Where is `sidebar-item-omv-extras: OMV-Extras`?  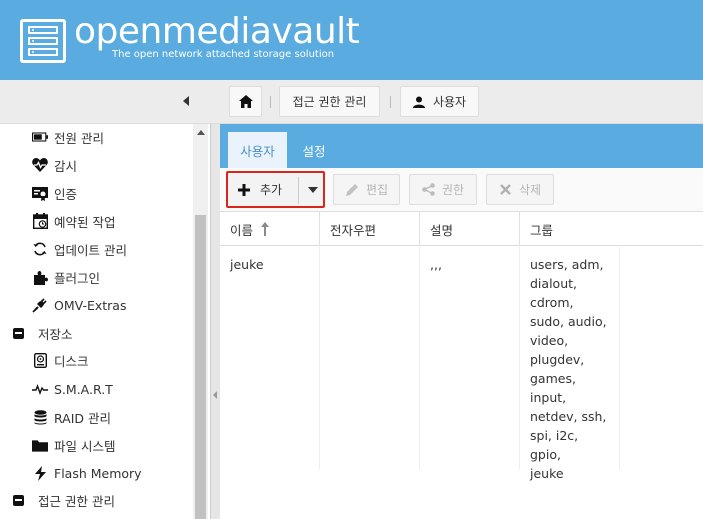
sidebar-item-omv-extras: OMV-Extras is located at coordinates (79, 305).